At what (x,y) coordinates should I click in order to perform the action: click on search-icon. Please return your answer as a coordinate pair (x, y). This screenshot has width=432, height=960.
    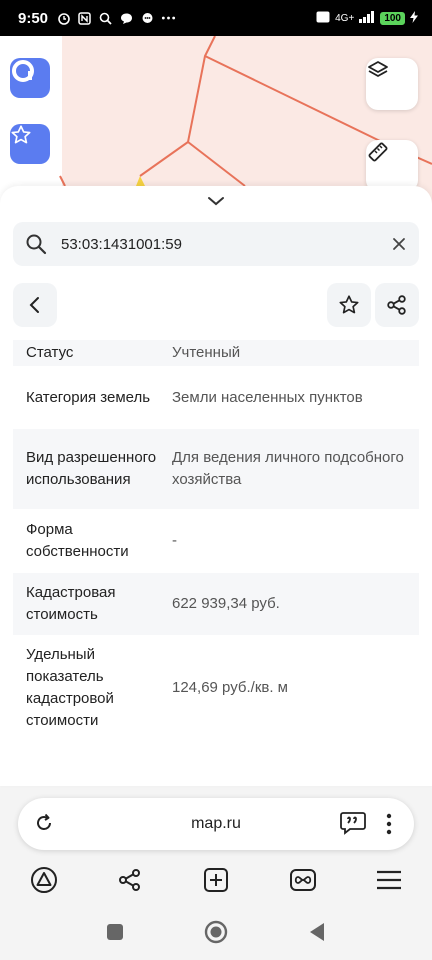
    Looking at the image, I should click on (36, 244).